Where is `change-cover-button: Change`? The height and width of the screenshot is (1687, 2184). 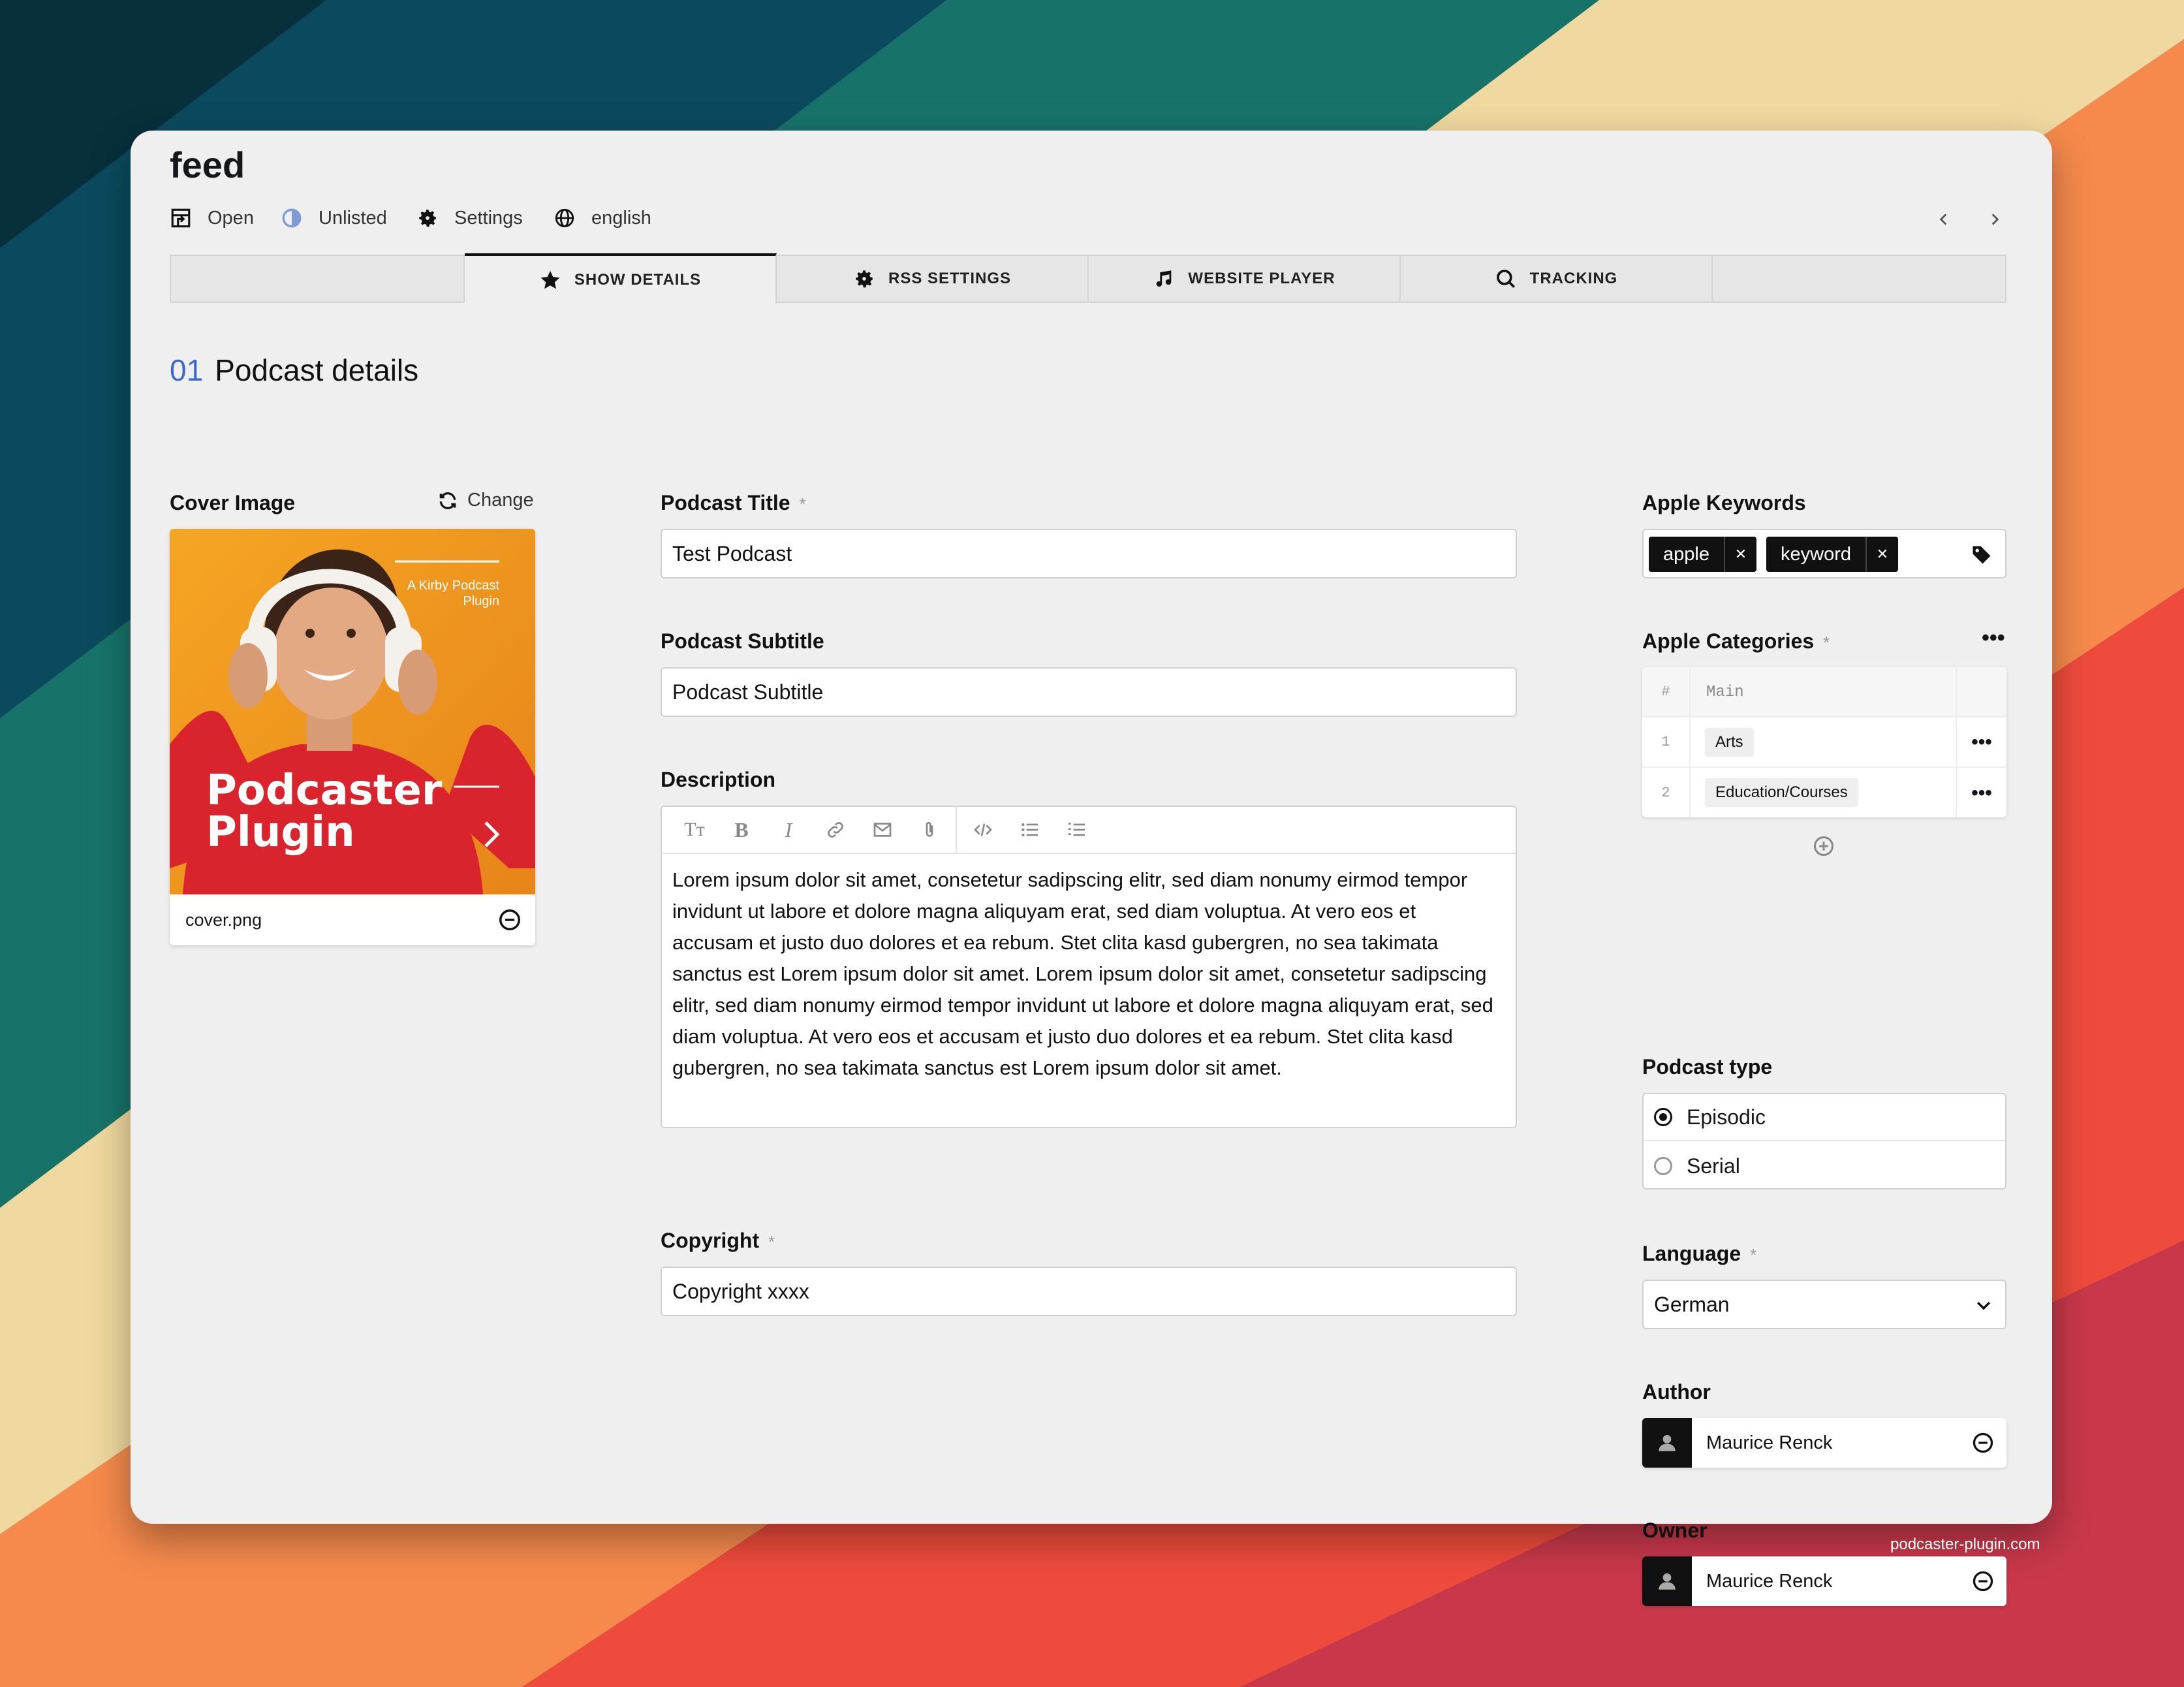 change-cover-button: Change is located at coordinates (486, 501).